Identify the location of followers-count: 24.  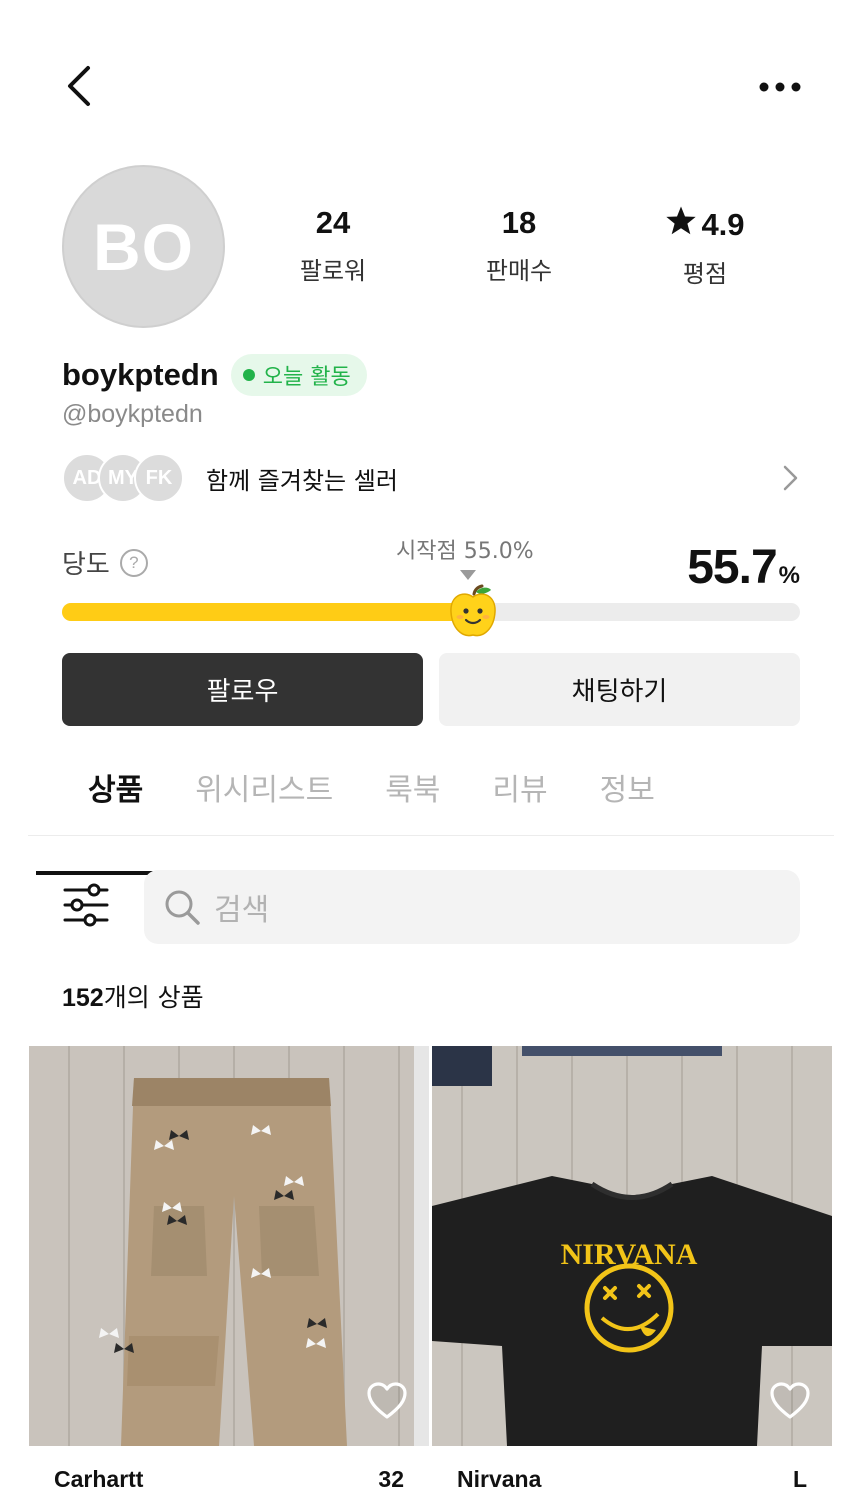
(333, 222).